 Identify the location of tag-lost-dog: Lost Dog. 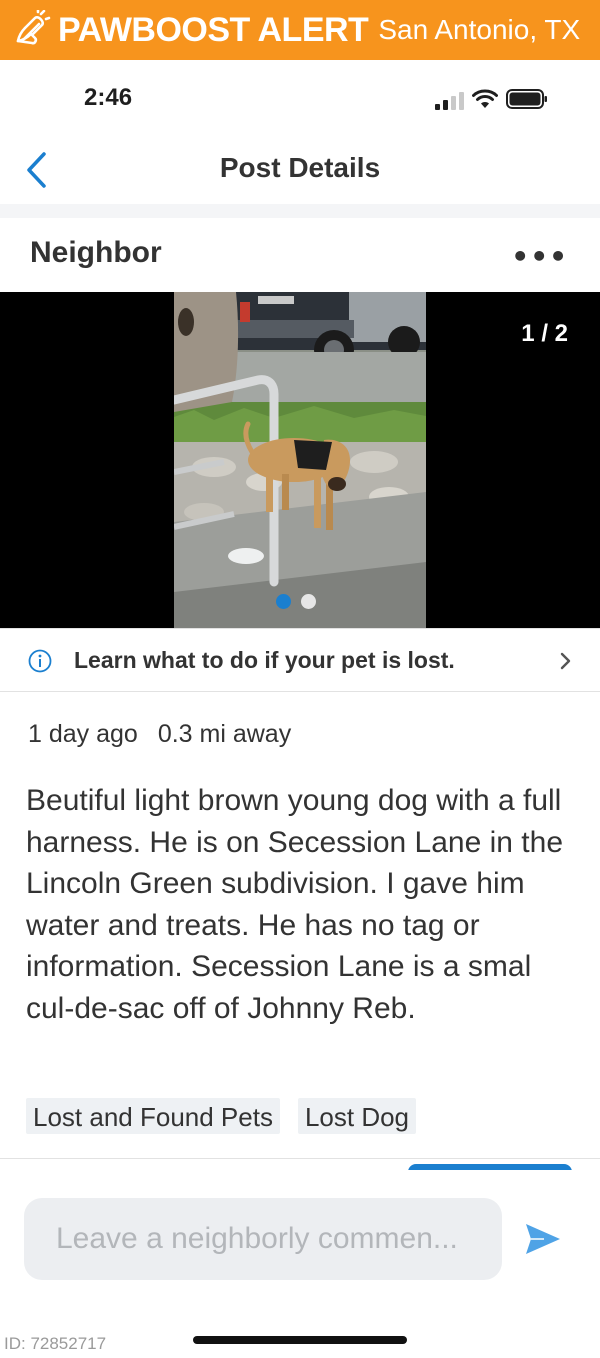
(357, 1116).